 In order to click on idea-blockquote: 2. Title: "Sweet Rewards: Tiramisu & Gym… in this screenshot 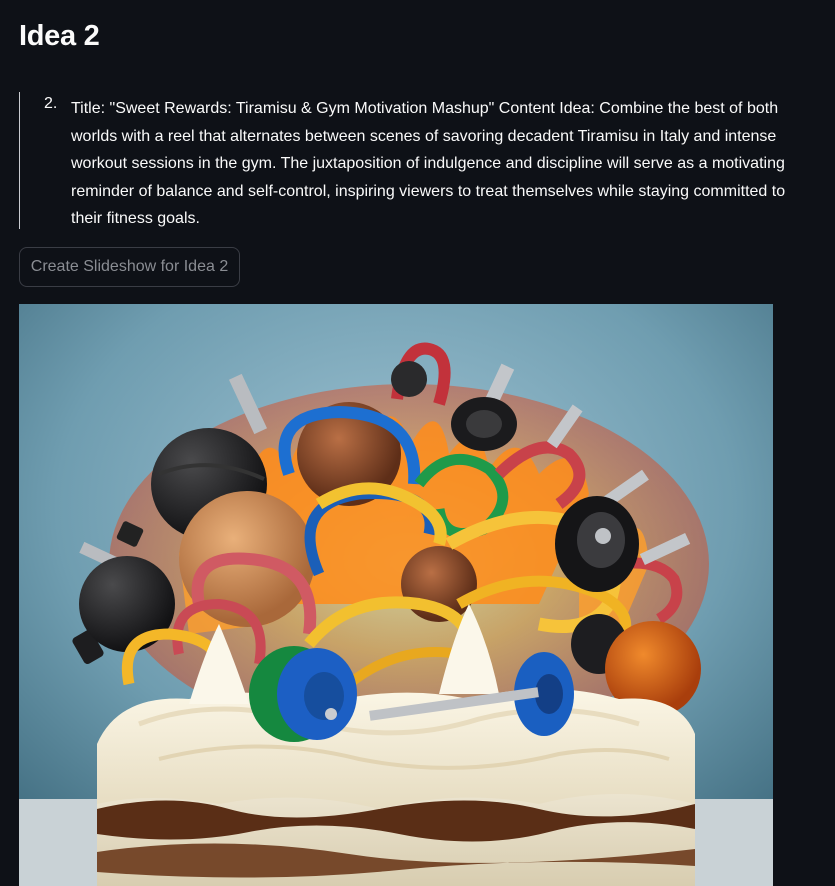, I will do `click(409, 160)`.